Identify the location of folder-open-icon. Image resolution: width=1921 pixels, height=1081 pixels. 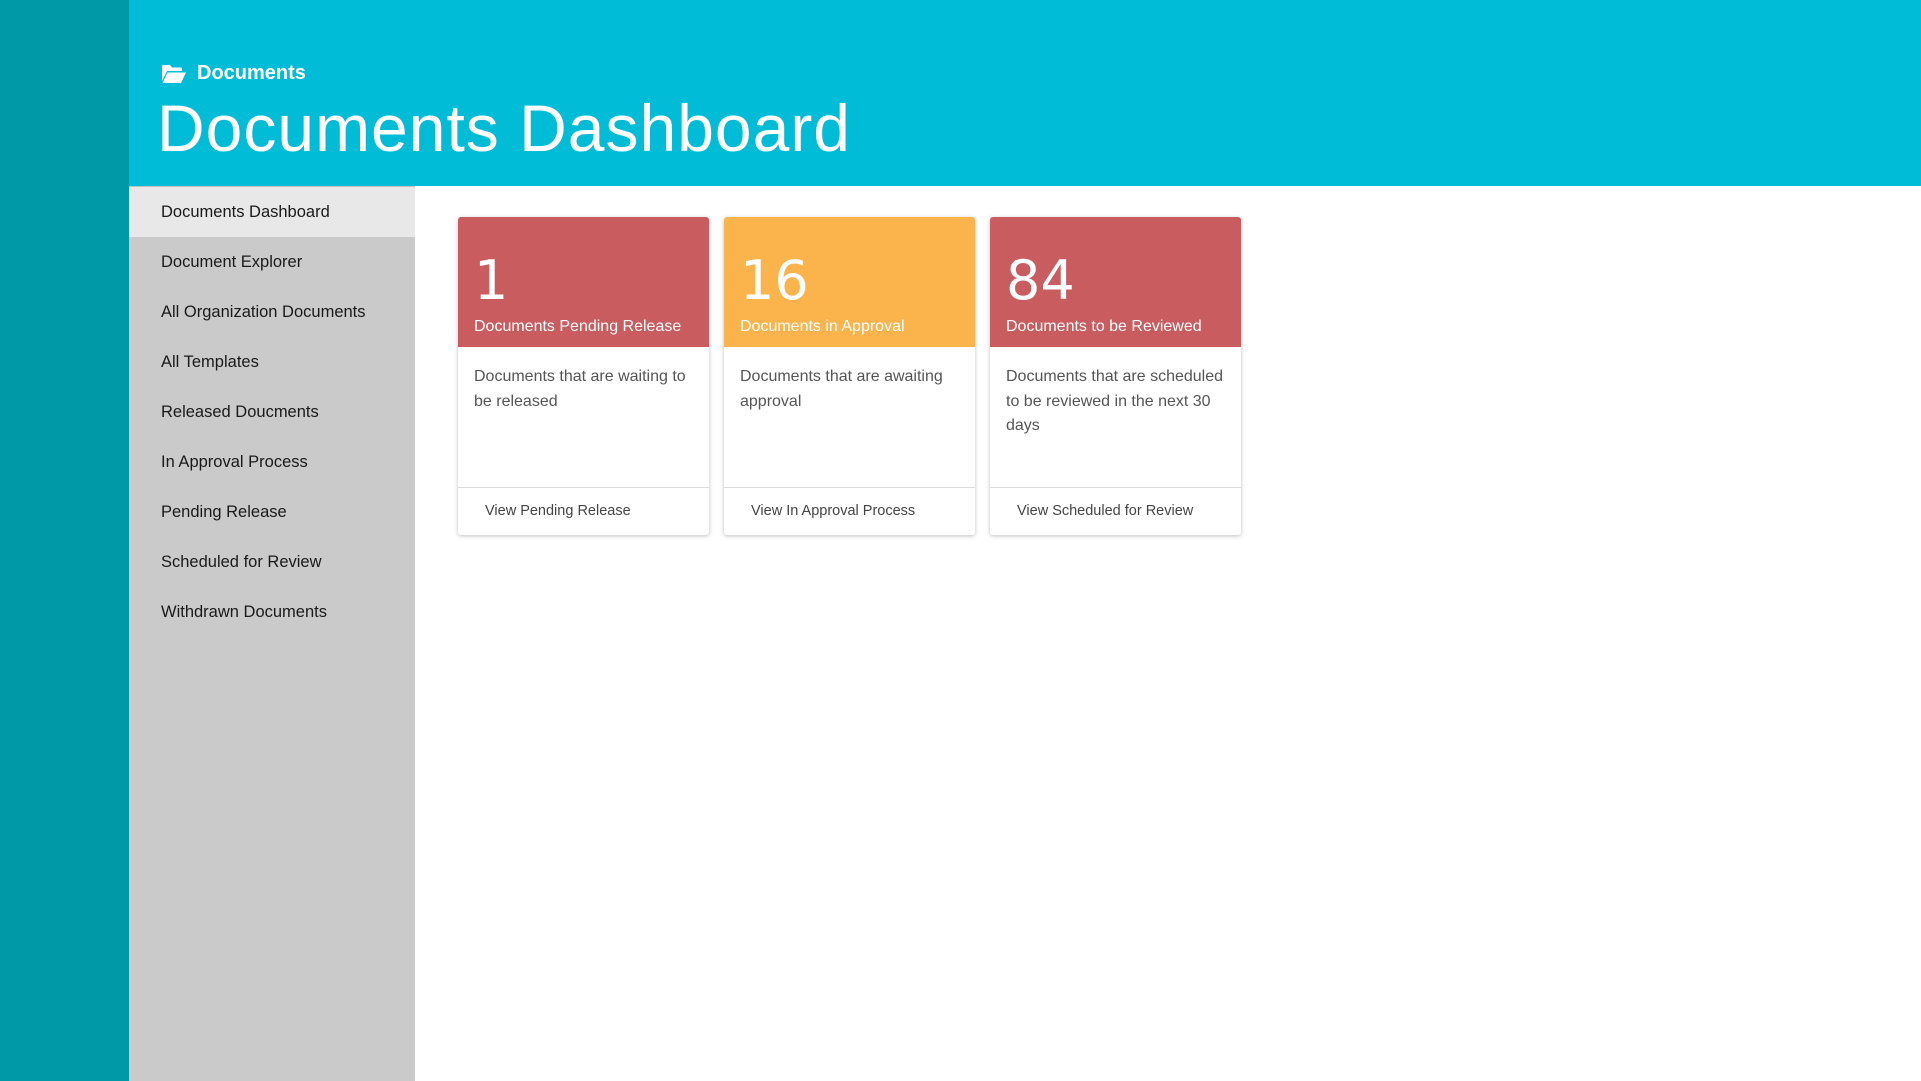
(174, 74).